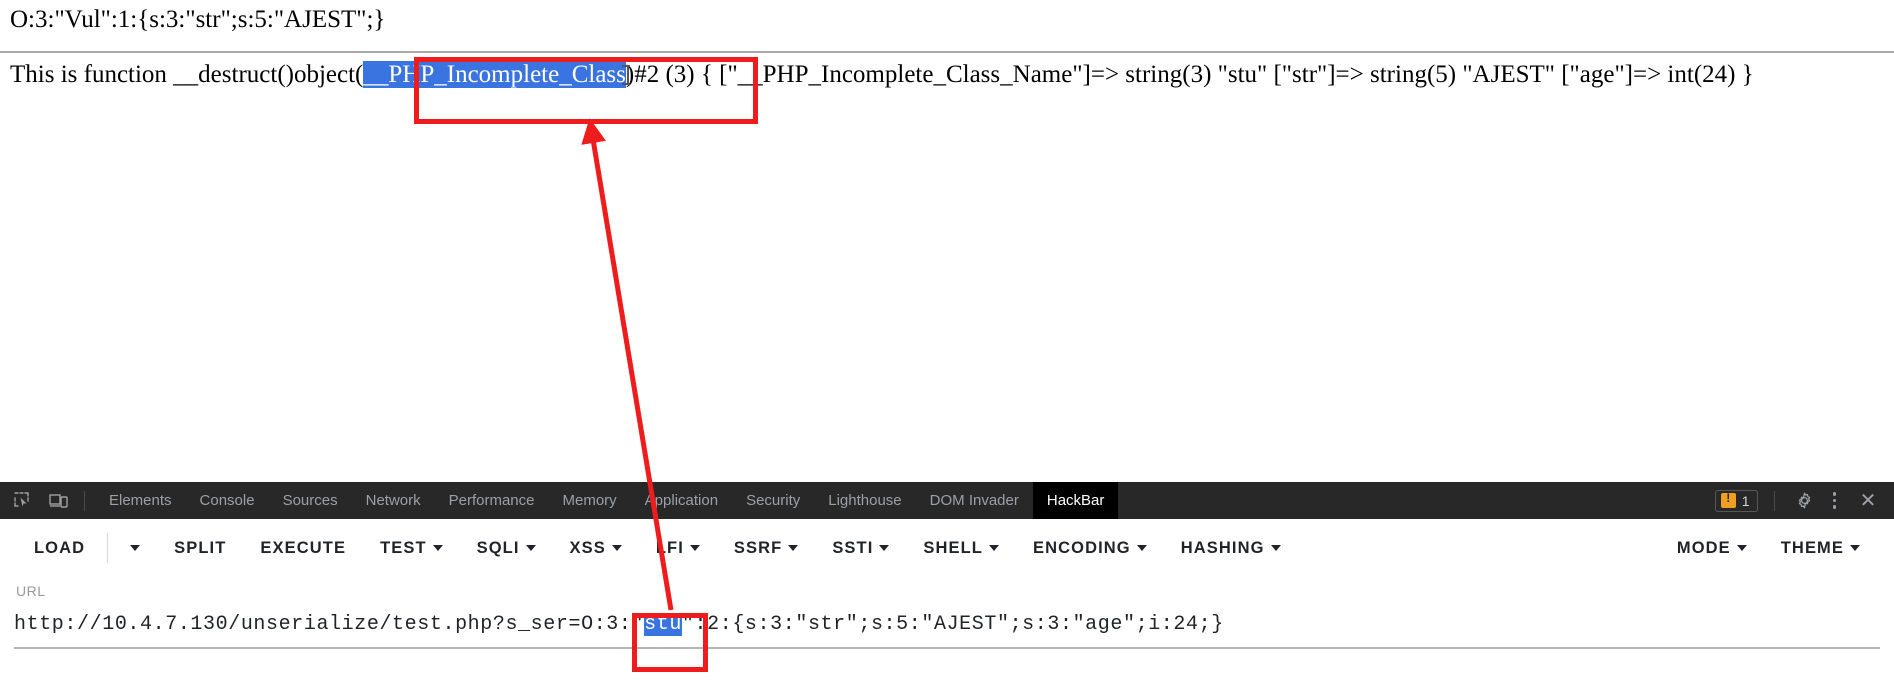  Describe the element at coordinates (187, 74) in the screenshot. I see `output-text-before: This is function __destruct()object(` at that location.